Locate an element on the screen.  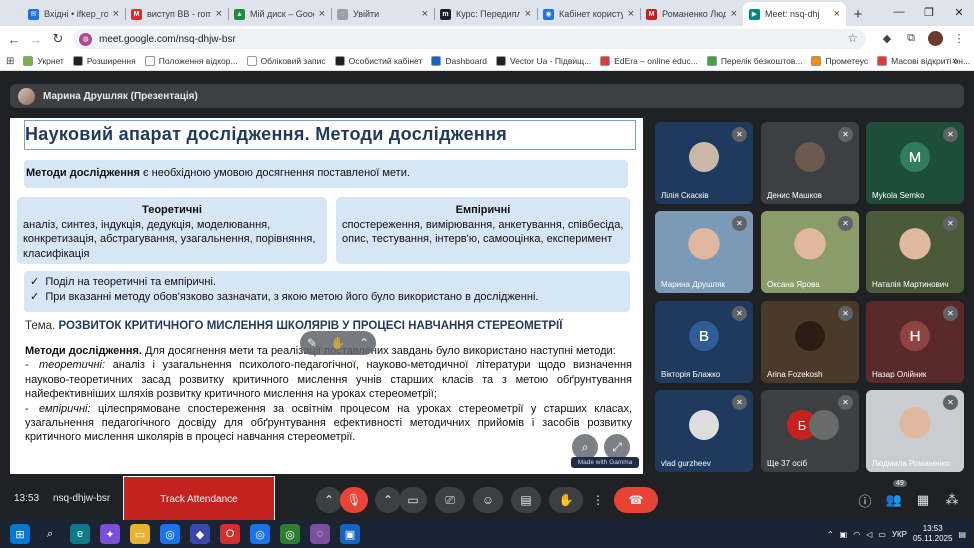
participant-tile: Н ✕ Назар Олійник is located at coordinates (915, 342).